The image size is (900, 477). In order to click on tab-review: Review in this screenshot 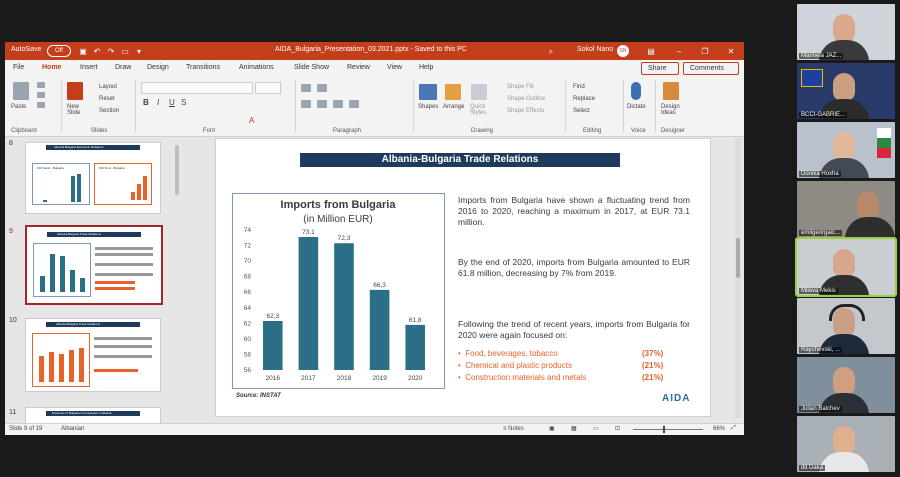, I will do `click(358, 67)`.